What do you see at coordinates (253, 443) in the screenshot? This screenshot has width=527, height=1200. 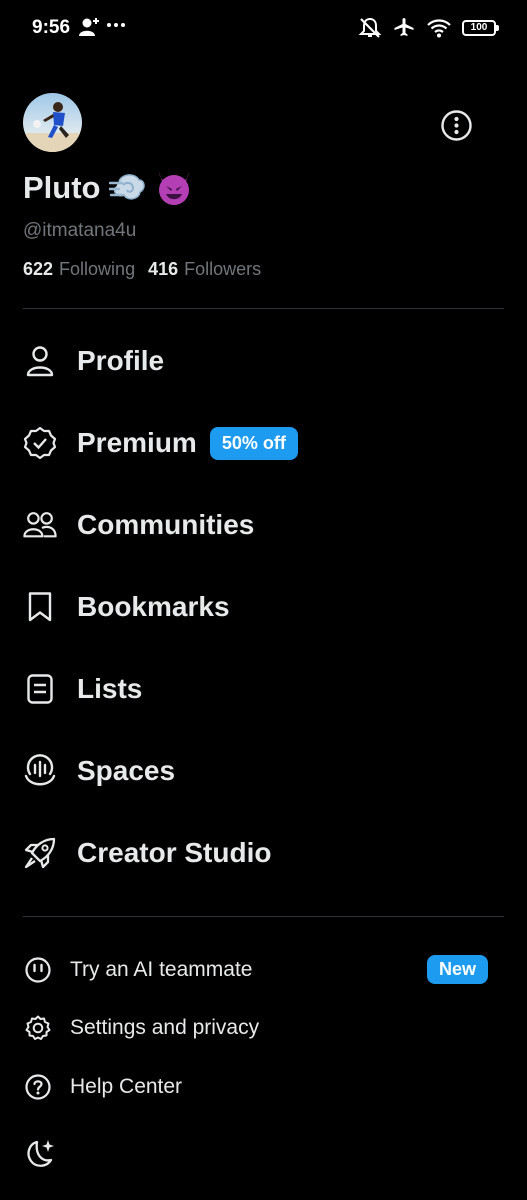 I see `premium-discount-badge: 50% off` at bounding box center [253, 443].